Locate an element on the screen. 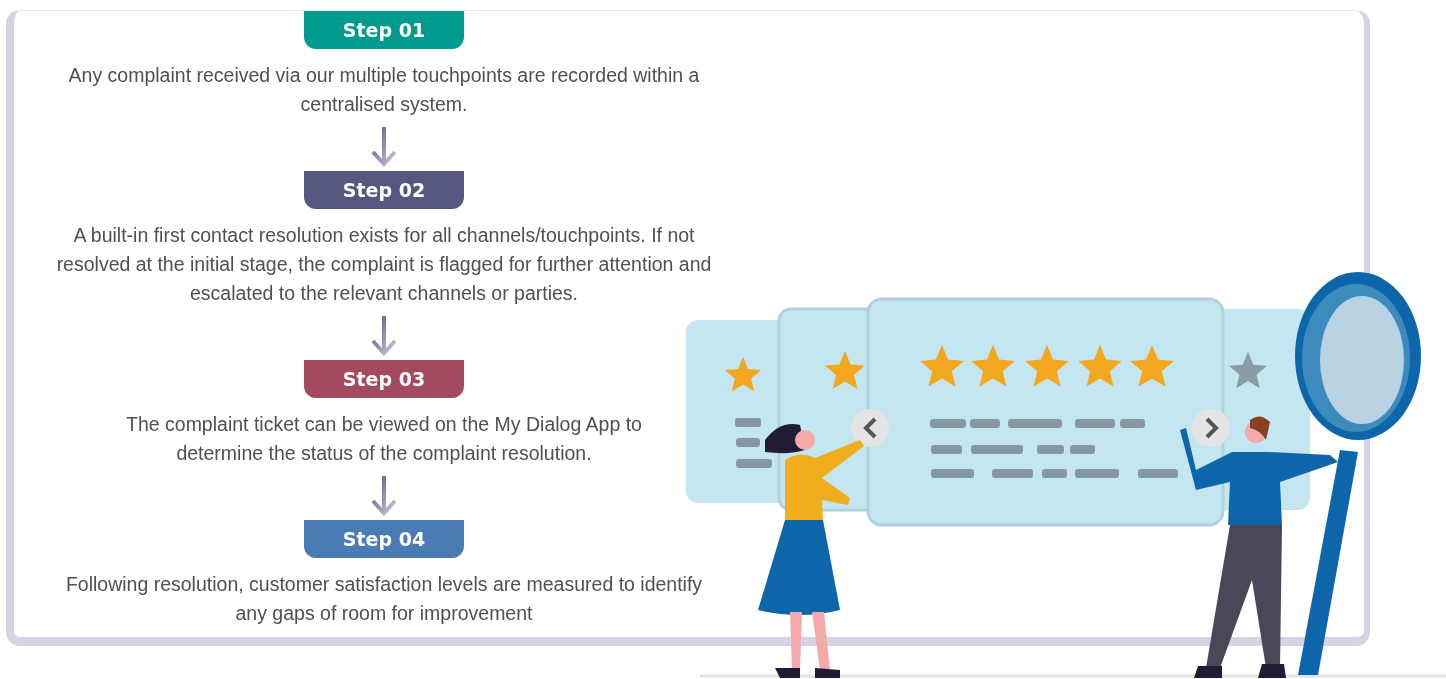 This screenshot has height=679, width=1446. step-description: Any complaint received via our multiple touchpoints are recorded within a centralised system. is located at coordinates (384, 90).